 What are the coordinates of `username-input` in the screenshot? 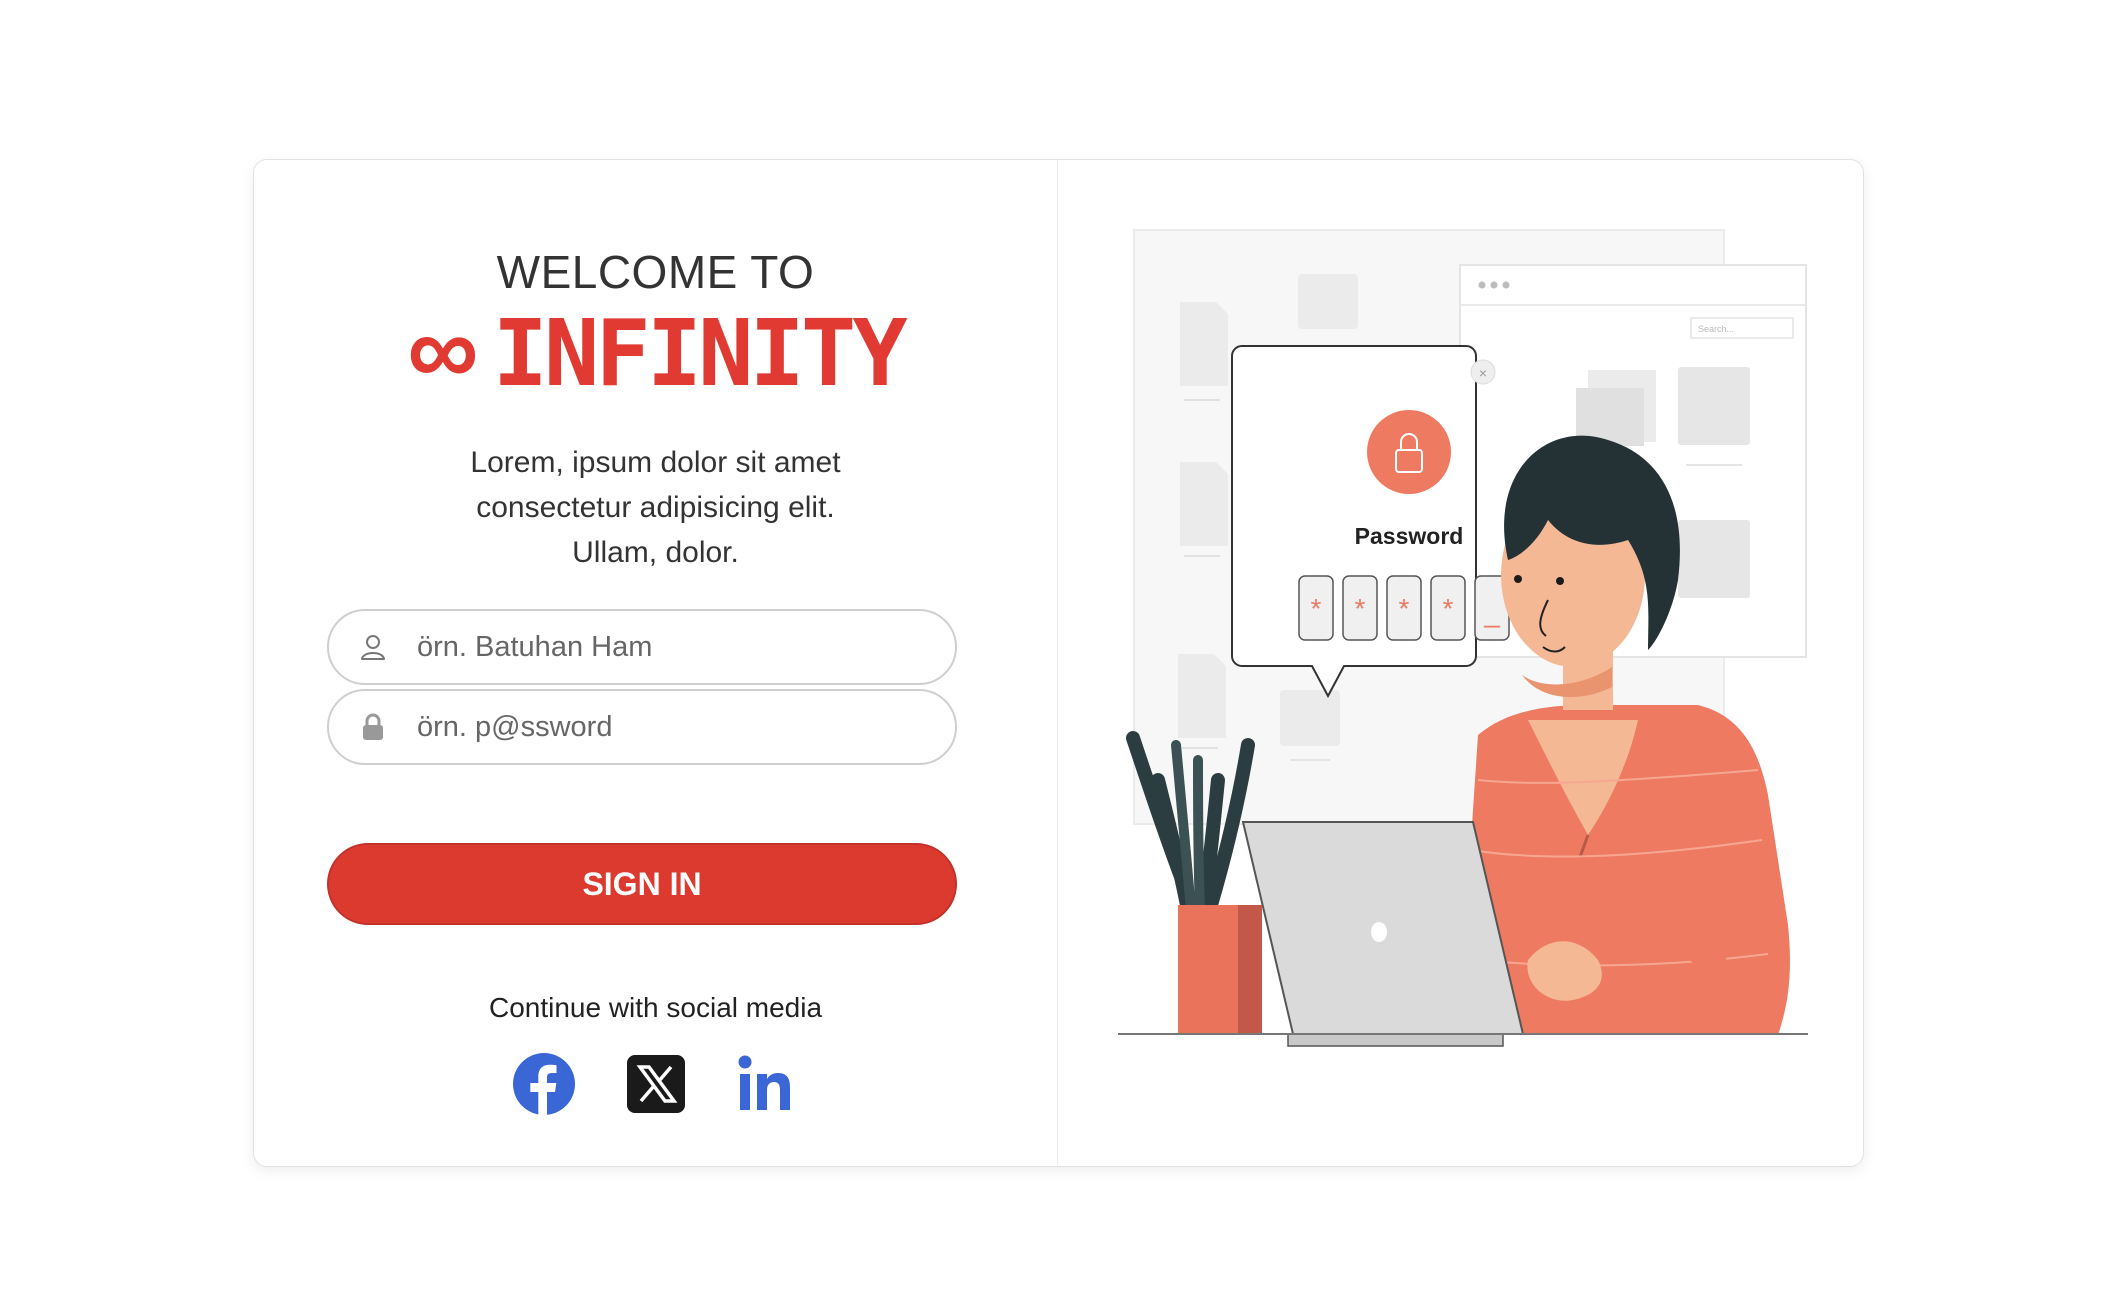 It's located at (670, 647).